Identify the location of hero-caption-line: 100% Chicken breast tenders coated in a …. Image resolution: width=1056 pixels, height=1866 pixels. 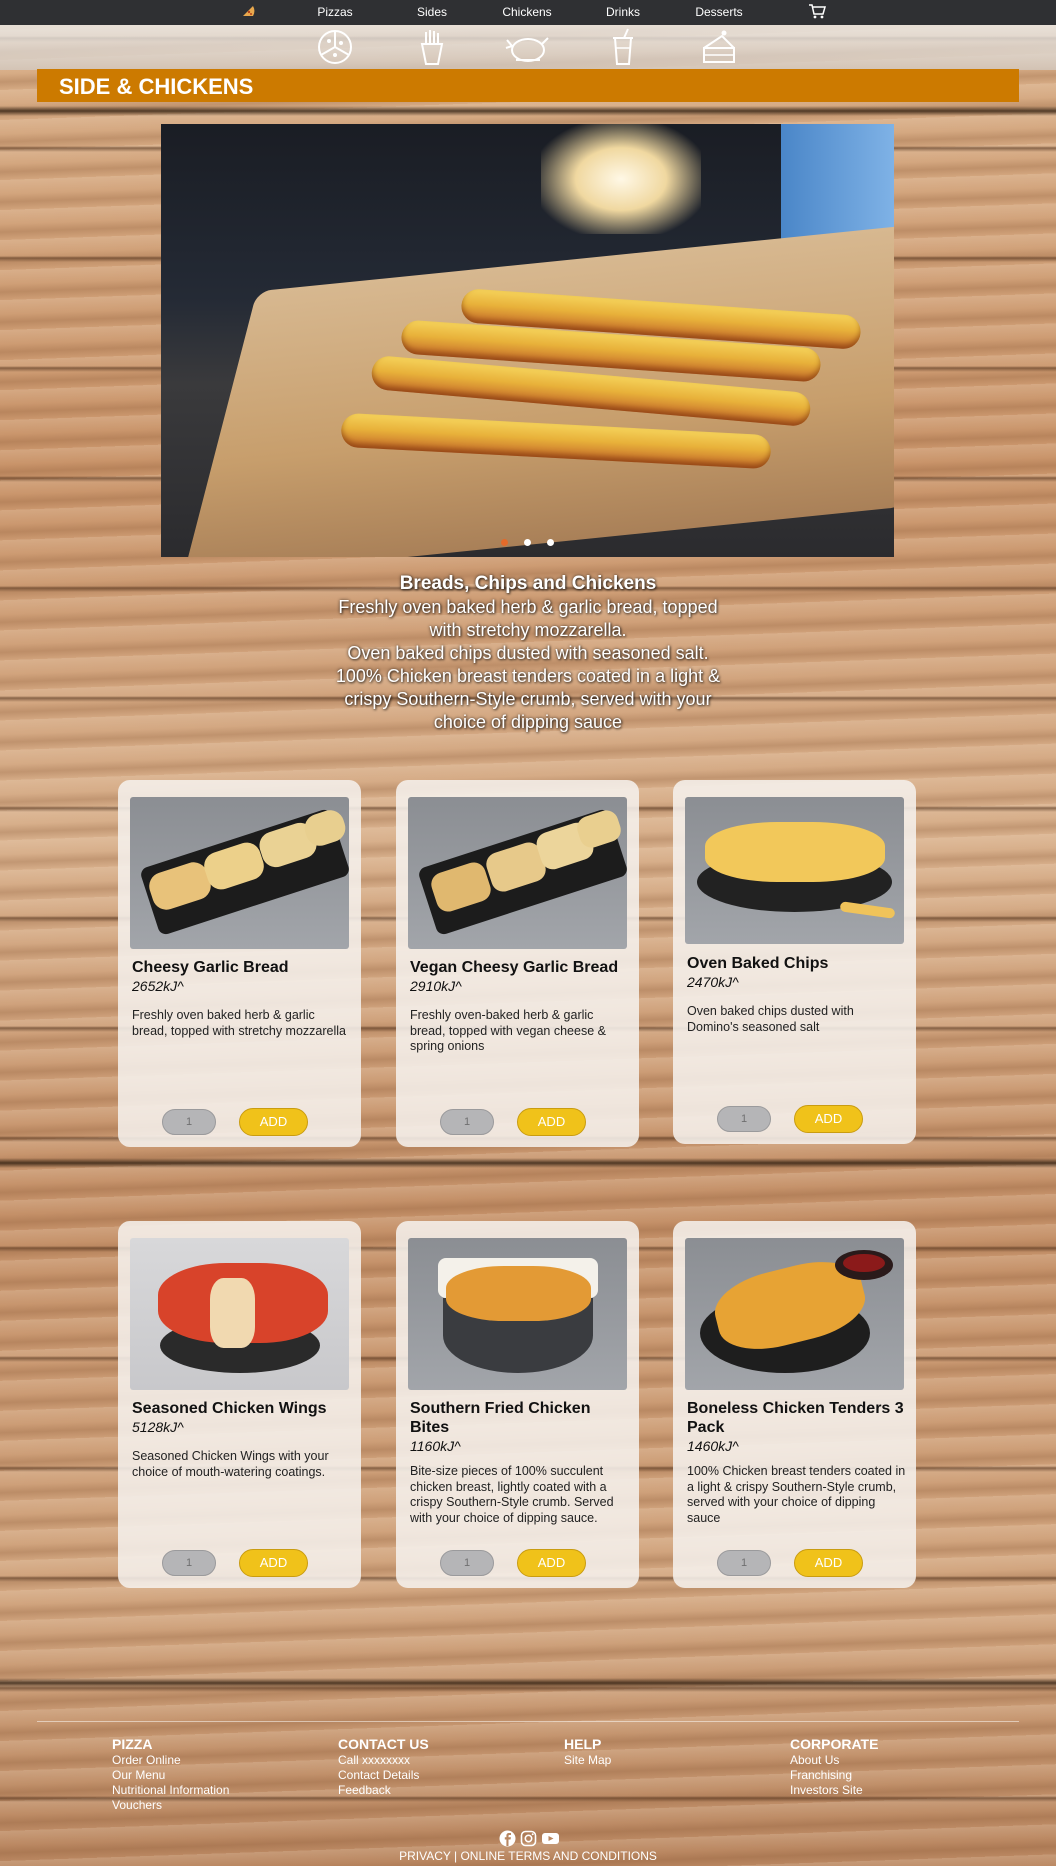
(528, 676).